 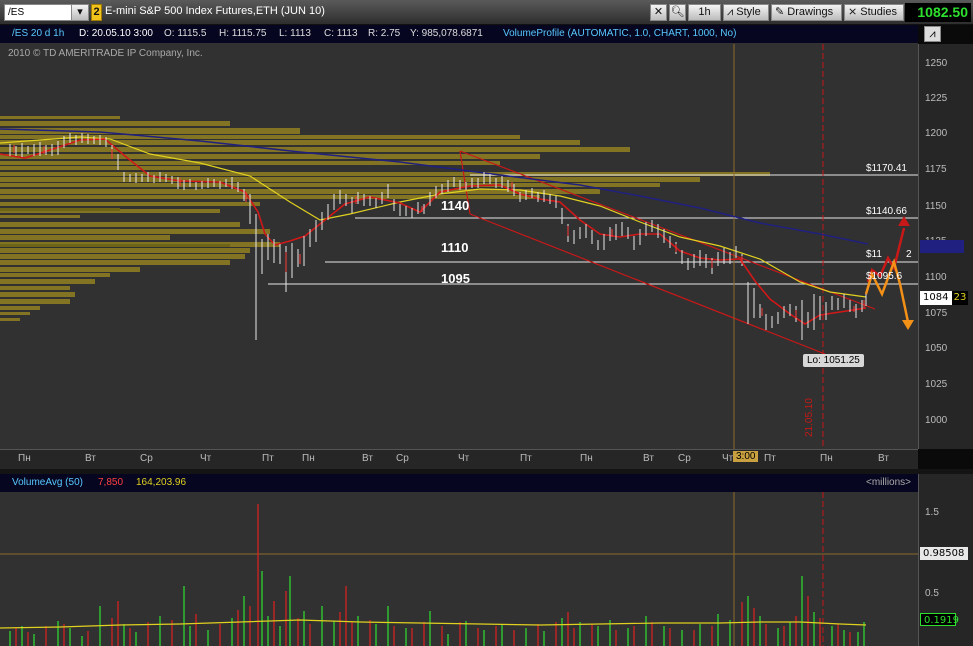 What do you see at coordinates (878, 12) in the screenshot?
I see `studies-label: Studies` at bounding box center [878, 12].